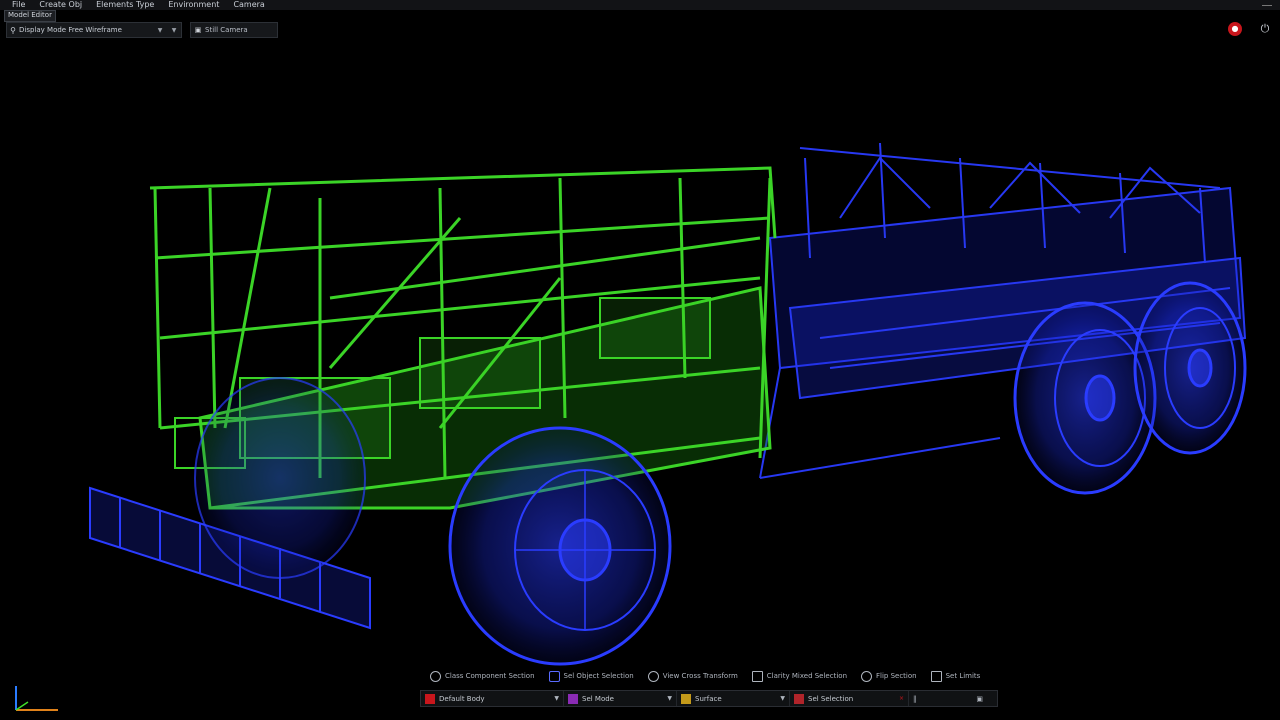  Describe the element at coordinates (554, 676) in the screenshot. I see `layers-icon` at that location.